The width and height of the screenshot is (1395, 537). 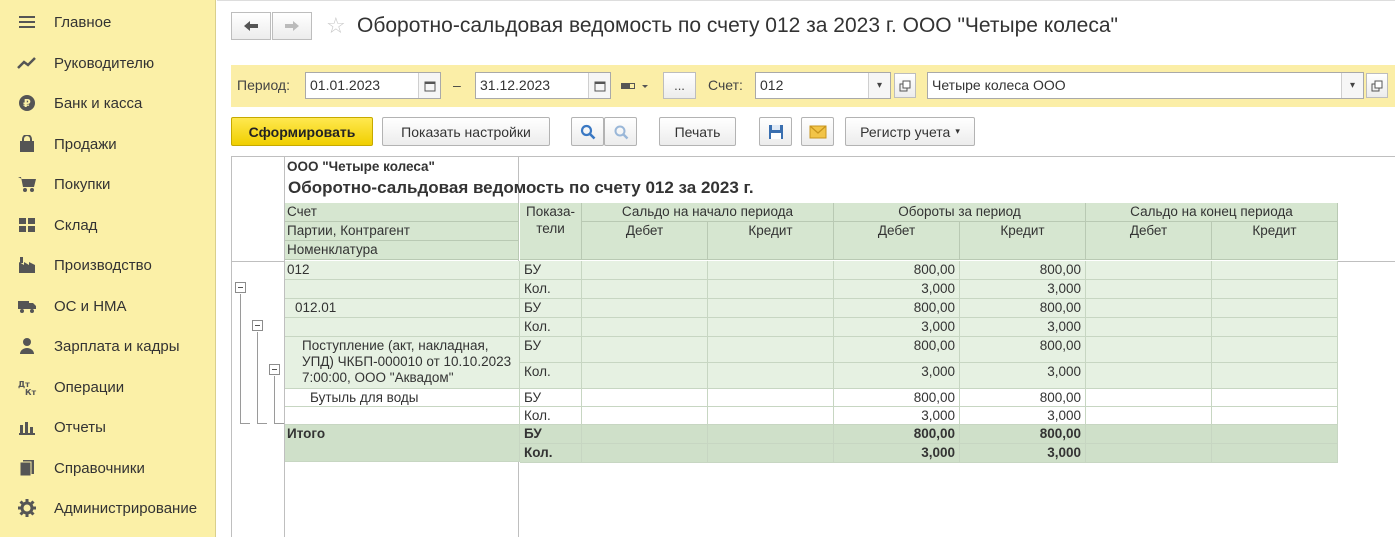 I want to click on register-dropdown-button: Регистр учета ▾, so click(x=910, y=131).